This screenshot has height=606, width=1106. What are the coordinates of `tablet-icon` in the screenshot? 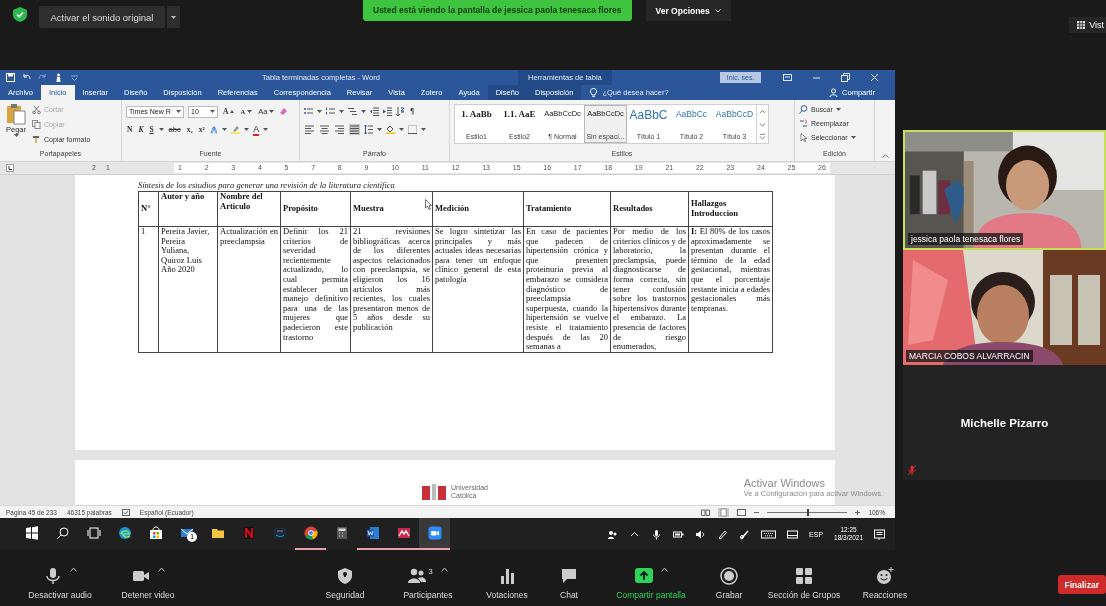 It's located at (793, 534).